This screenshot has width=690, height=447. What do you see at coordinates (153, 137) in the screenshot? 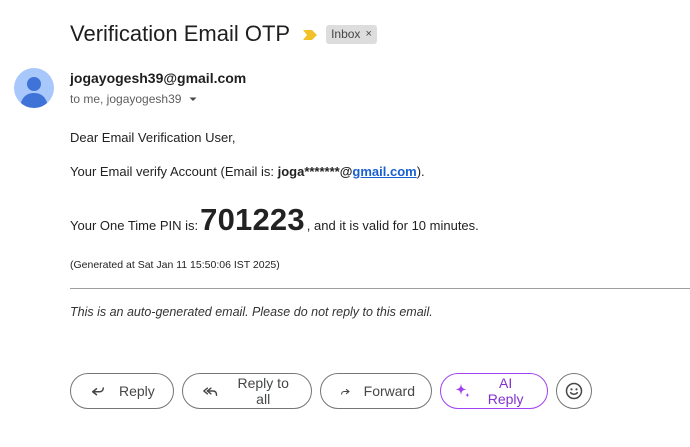
I see `greeting: Dear Email Verification User,` at bounding box center [153, 137].